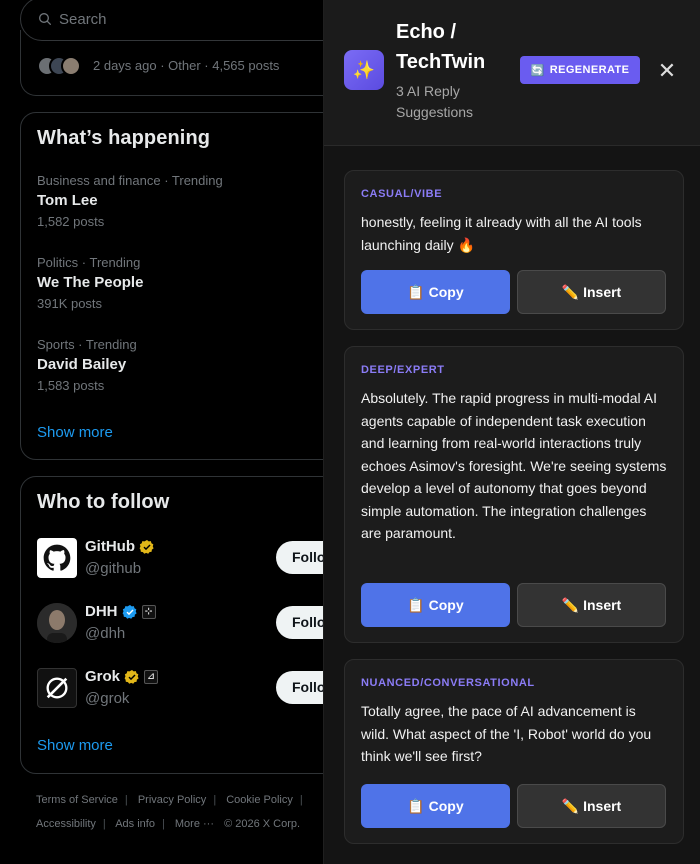 The height and width of the screenshot is (864, 700). I want to click on regenerate-label: REGENERATE, so click(589, 70).